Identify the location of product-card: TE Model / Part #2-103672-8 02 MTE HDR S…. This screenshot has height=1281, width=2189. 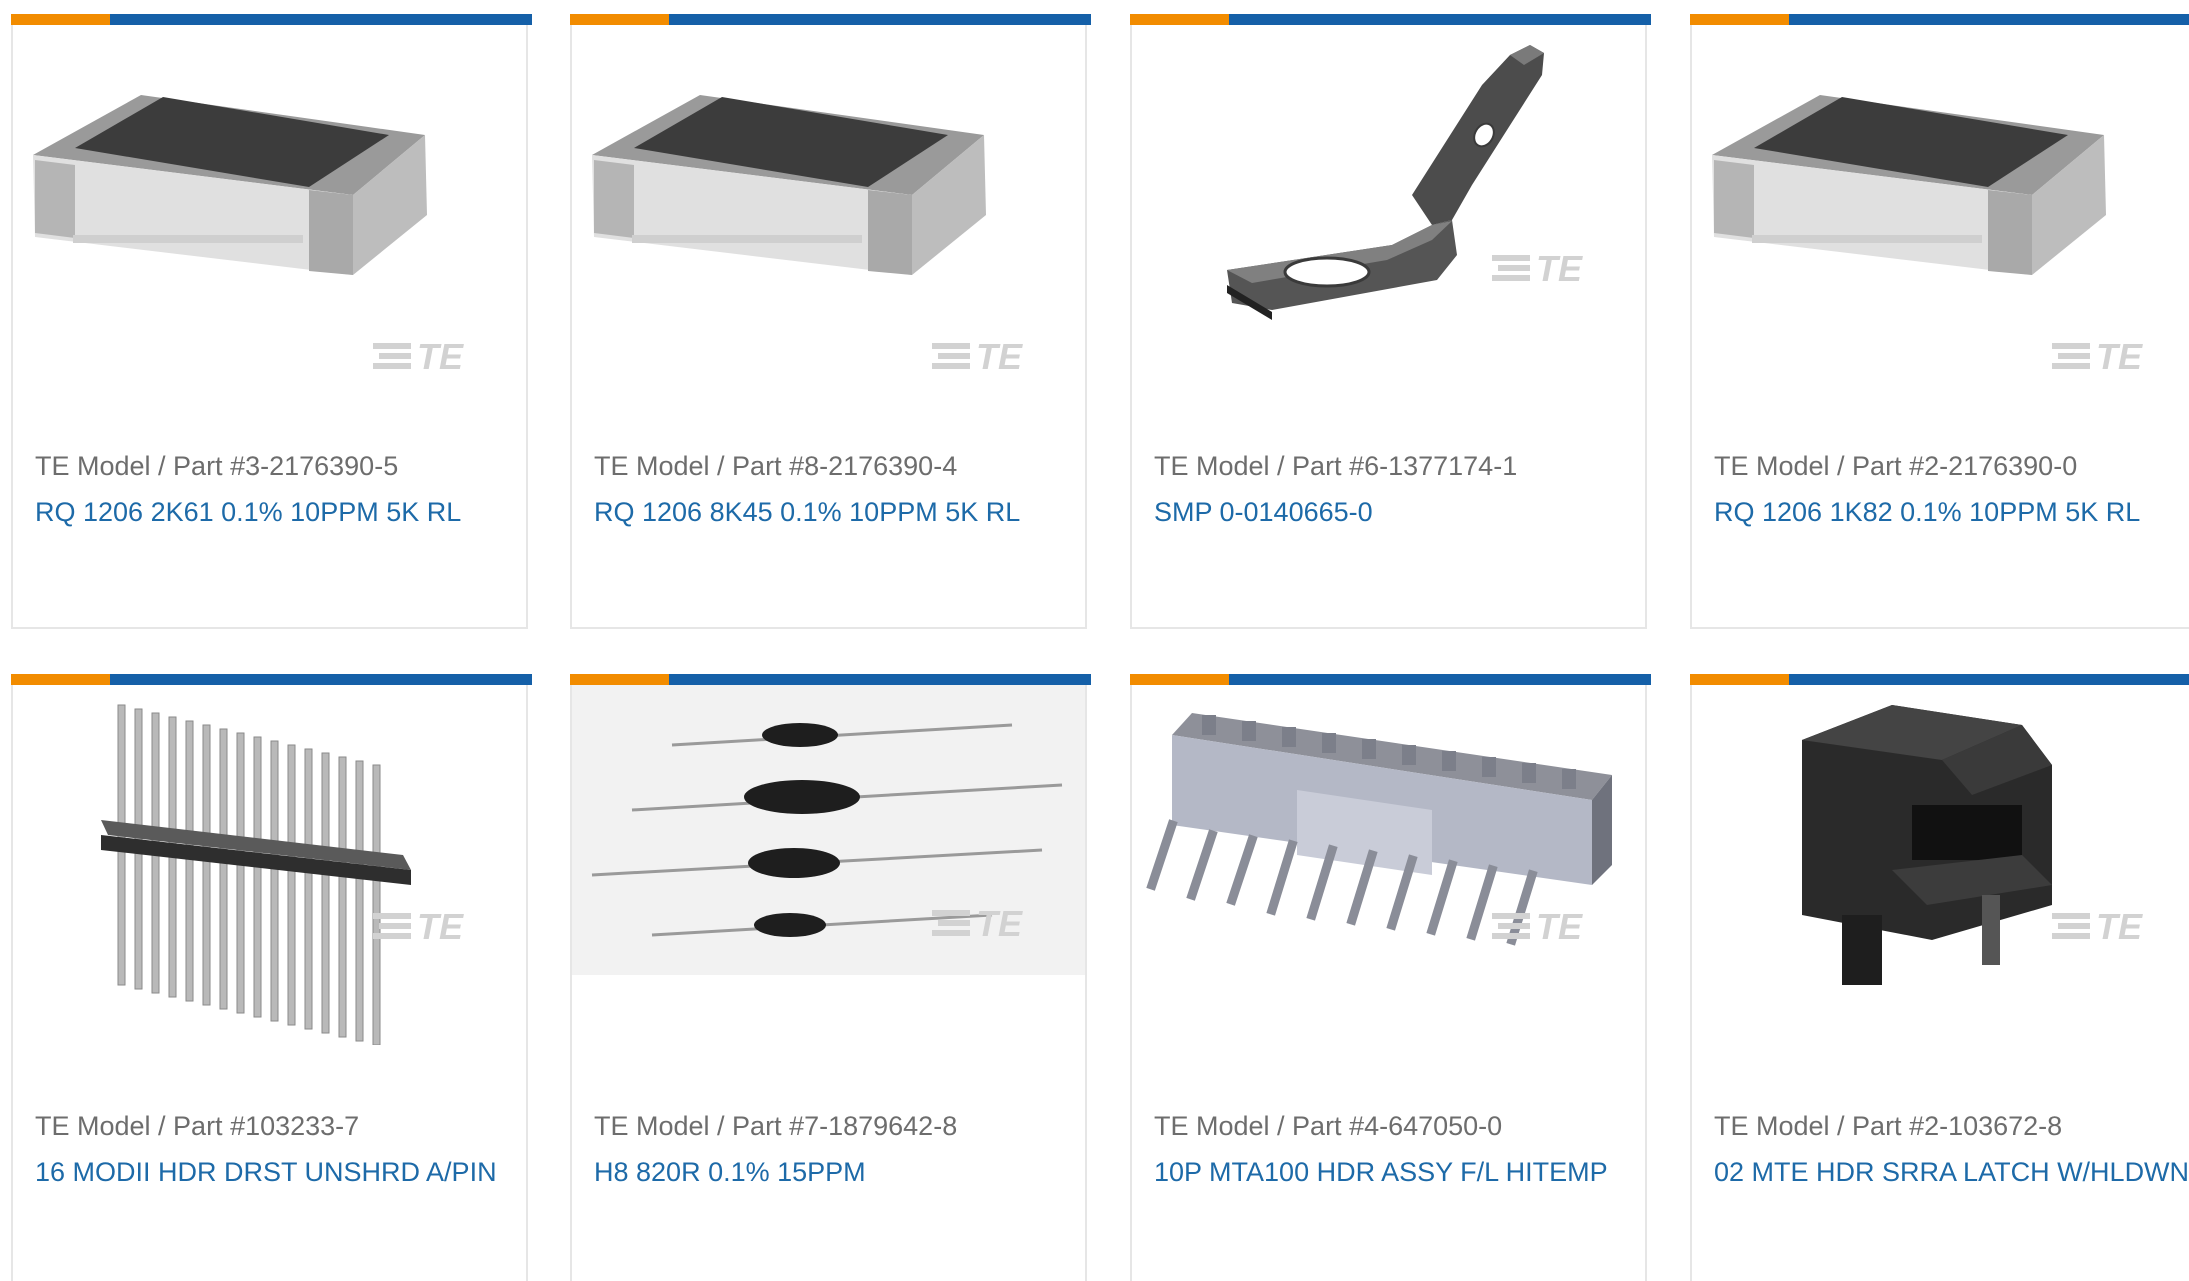
(1939, 977).